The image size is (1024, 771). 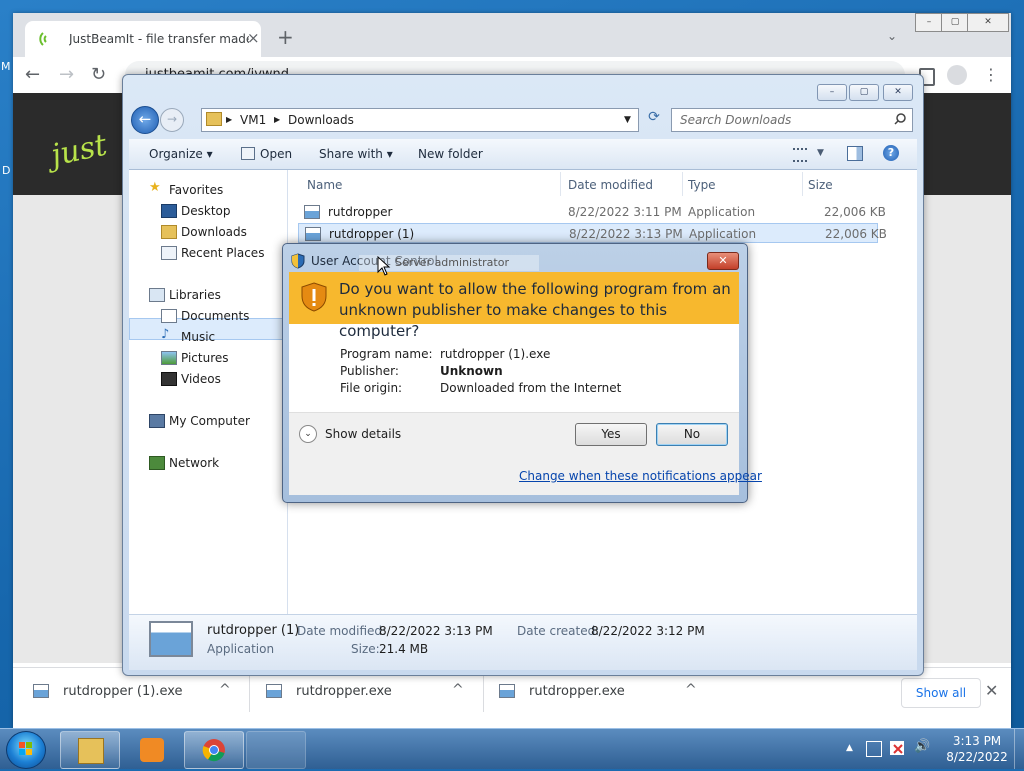 I want to click on breadcrumb-item: Downloads, so click(x=321, y=120).